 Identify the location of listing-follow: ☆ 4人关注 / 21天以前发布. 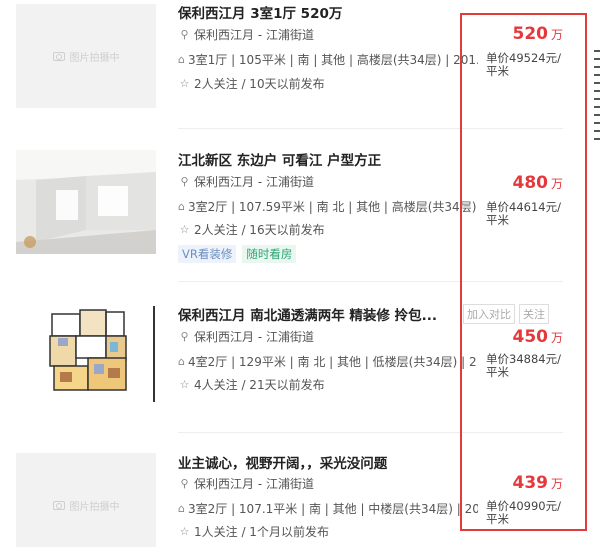
(251, 384).